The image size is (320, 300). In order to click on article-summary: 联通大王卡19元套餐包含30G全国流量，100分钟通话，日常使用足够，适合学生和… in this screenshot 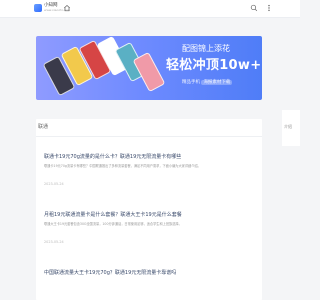, I will do `click(113, 224)`.